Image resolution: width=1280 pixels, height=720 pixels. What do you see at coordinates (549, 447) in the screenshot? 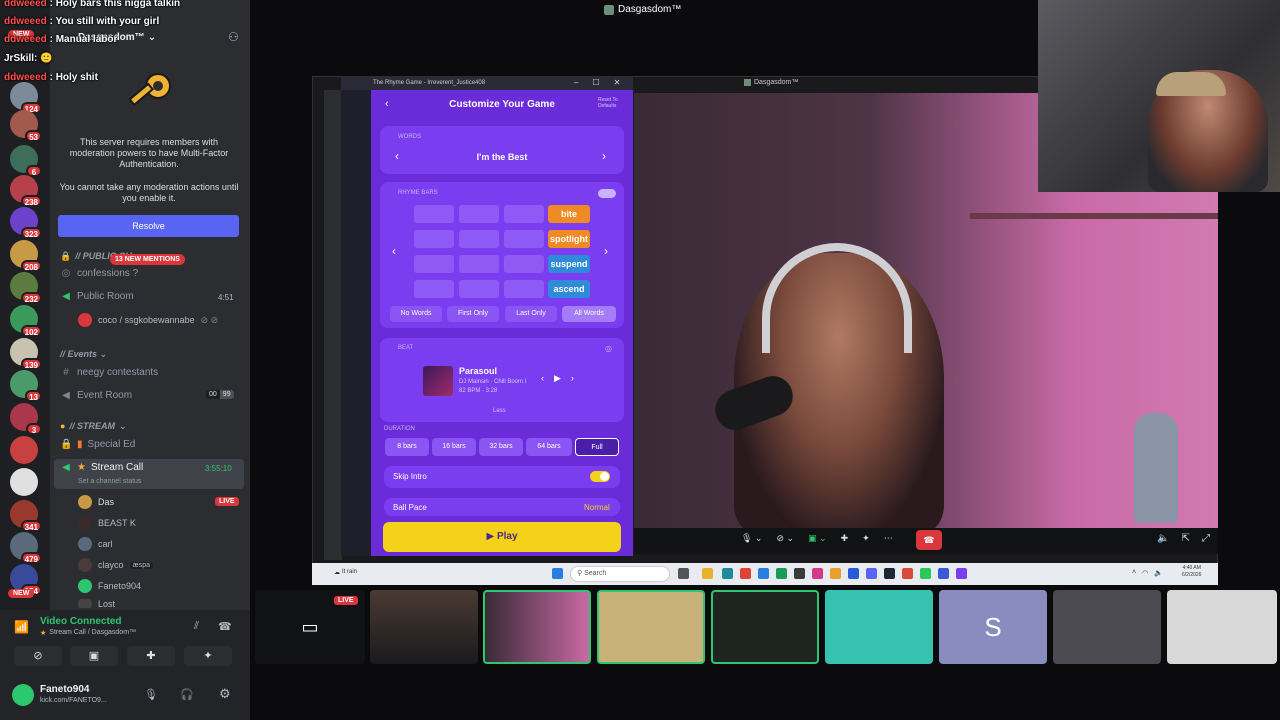
I see `duration-64: 64 bars` at bounding box center [549, 447].